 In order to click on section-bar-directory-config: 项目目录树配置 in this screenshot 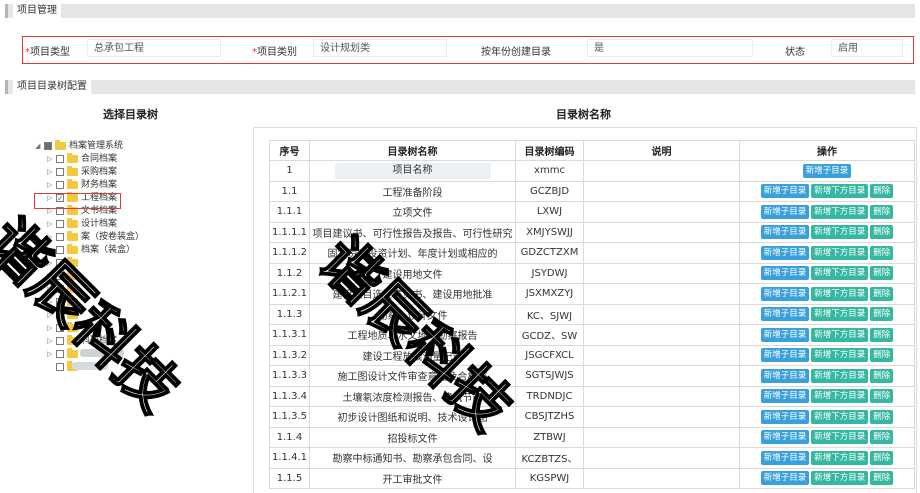, I will do `click(460, 87)`.